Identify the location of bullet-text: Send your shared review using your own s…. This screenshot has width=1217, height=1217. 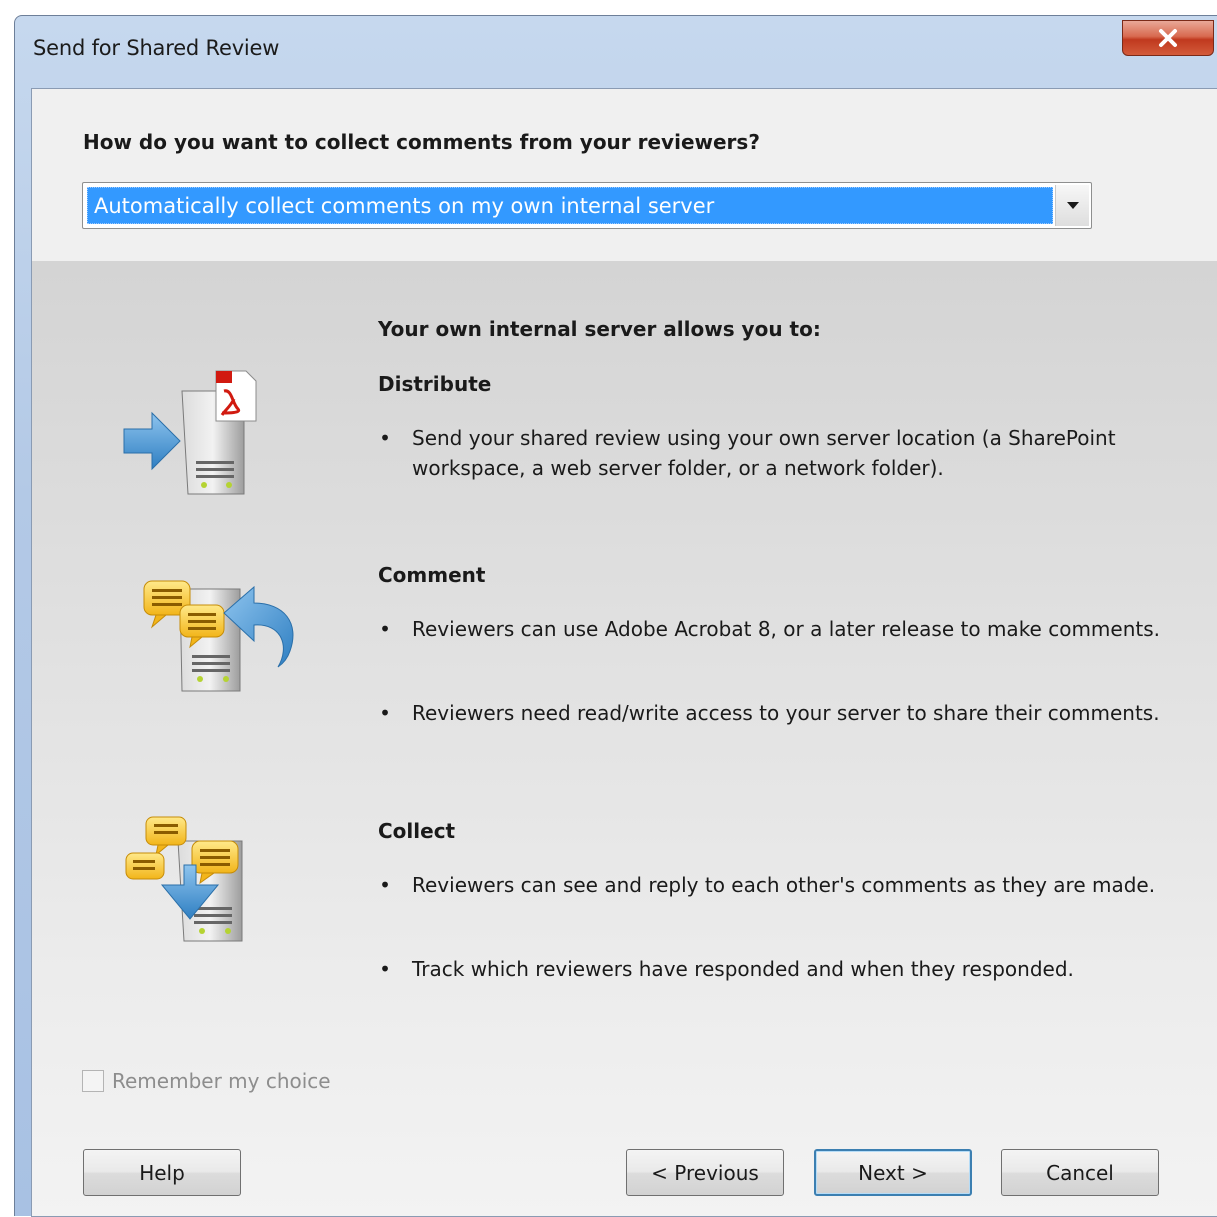
(764, 453).